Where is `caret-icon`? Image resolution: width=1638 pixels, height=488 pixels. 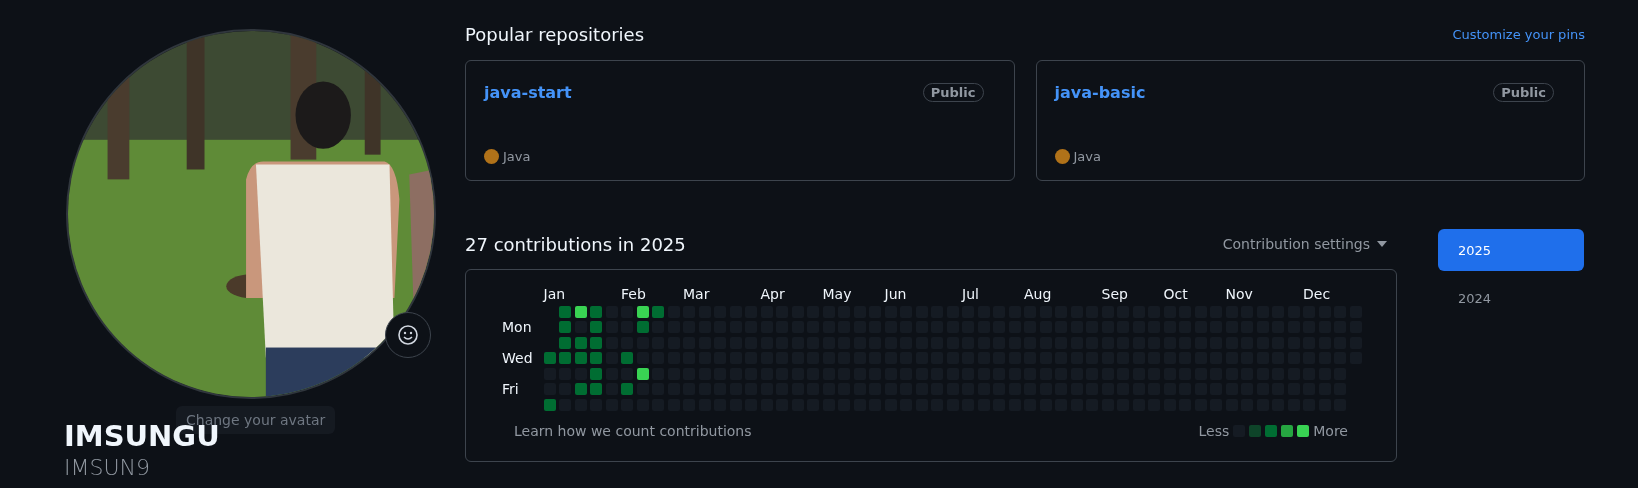 caret-icon is located at coordinates (1382, 244).